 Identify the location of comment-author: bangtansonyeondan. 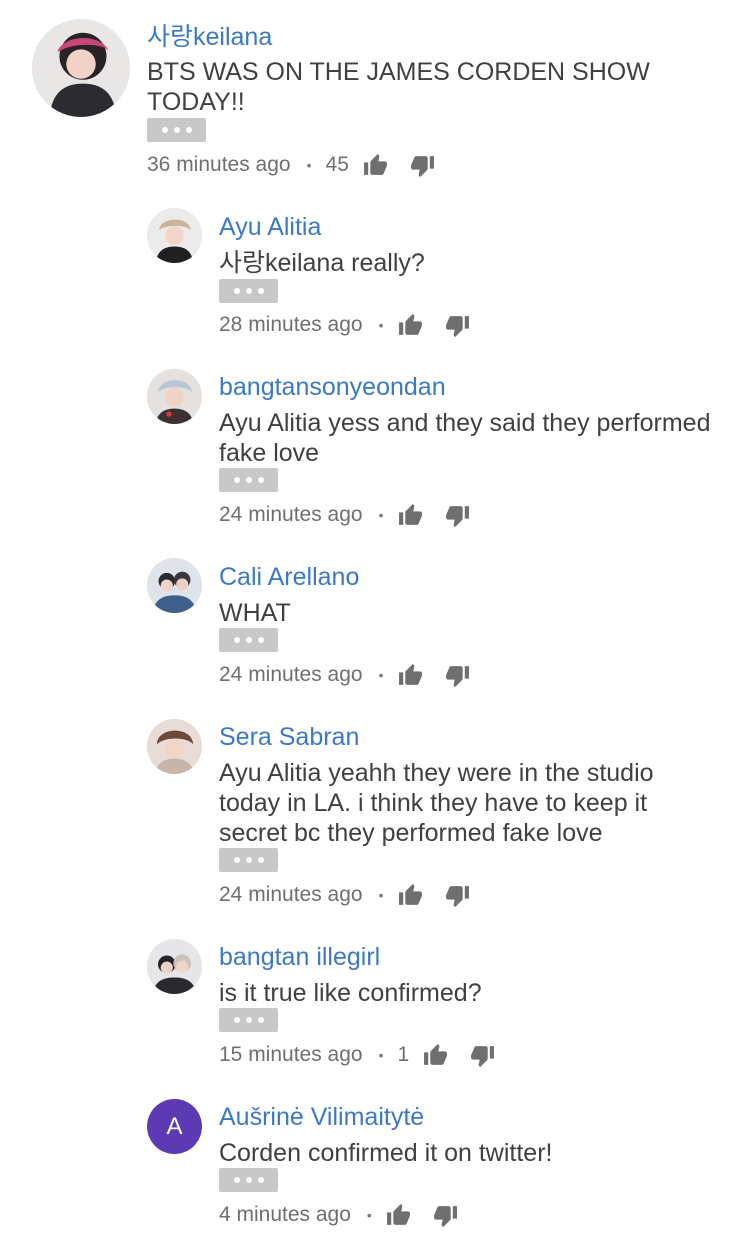
(332, 387).